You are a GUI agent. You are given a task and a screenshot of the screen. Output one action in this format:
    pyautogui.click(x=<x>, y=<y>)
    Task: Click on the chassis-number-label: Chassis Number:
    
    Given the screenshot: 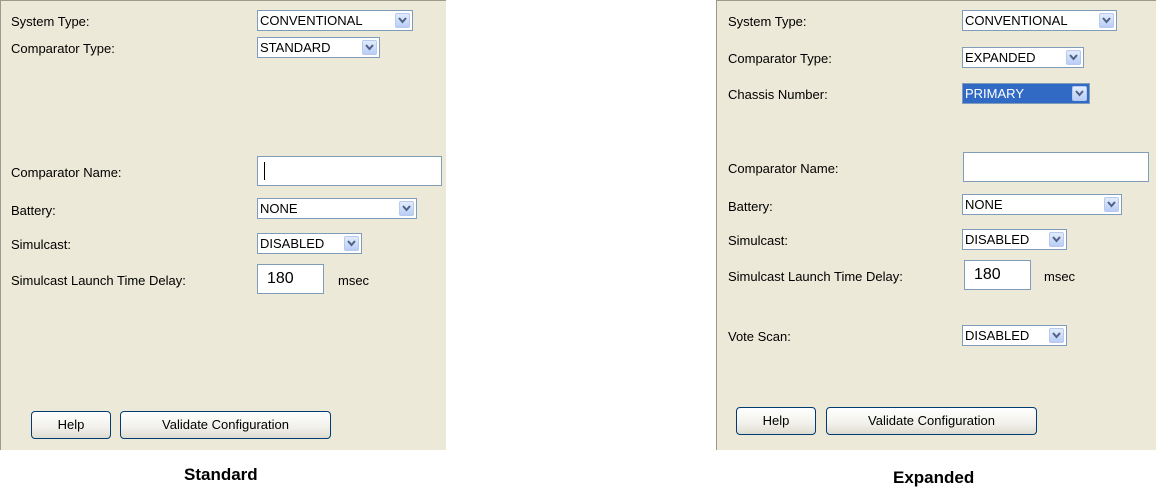 What is the action you would take?
    pyautogui.click(x=778, y=94)
    